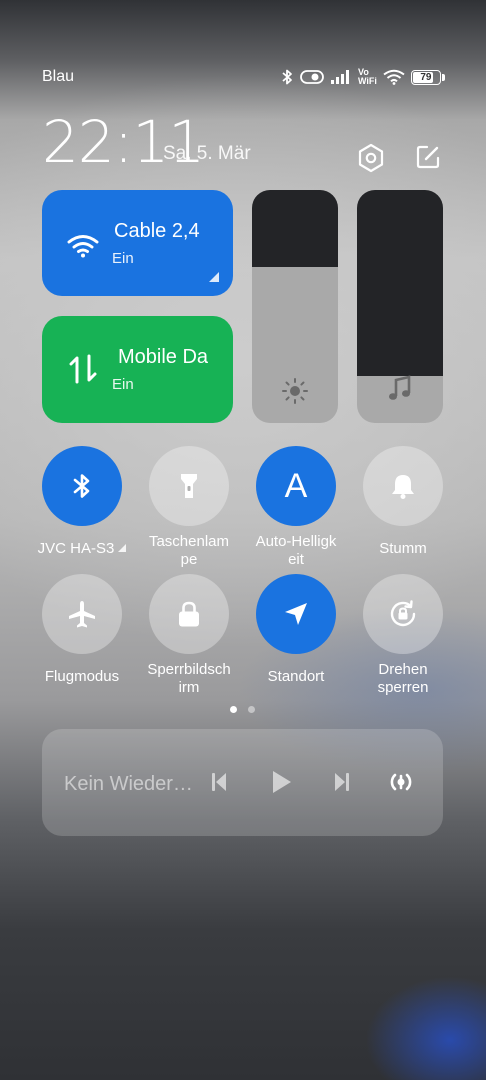 The height and width of the screenshot is (1080, 486). I want to click on auto-brightness-toggle: A, so click(296, 486).